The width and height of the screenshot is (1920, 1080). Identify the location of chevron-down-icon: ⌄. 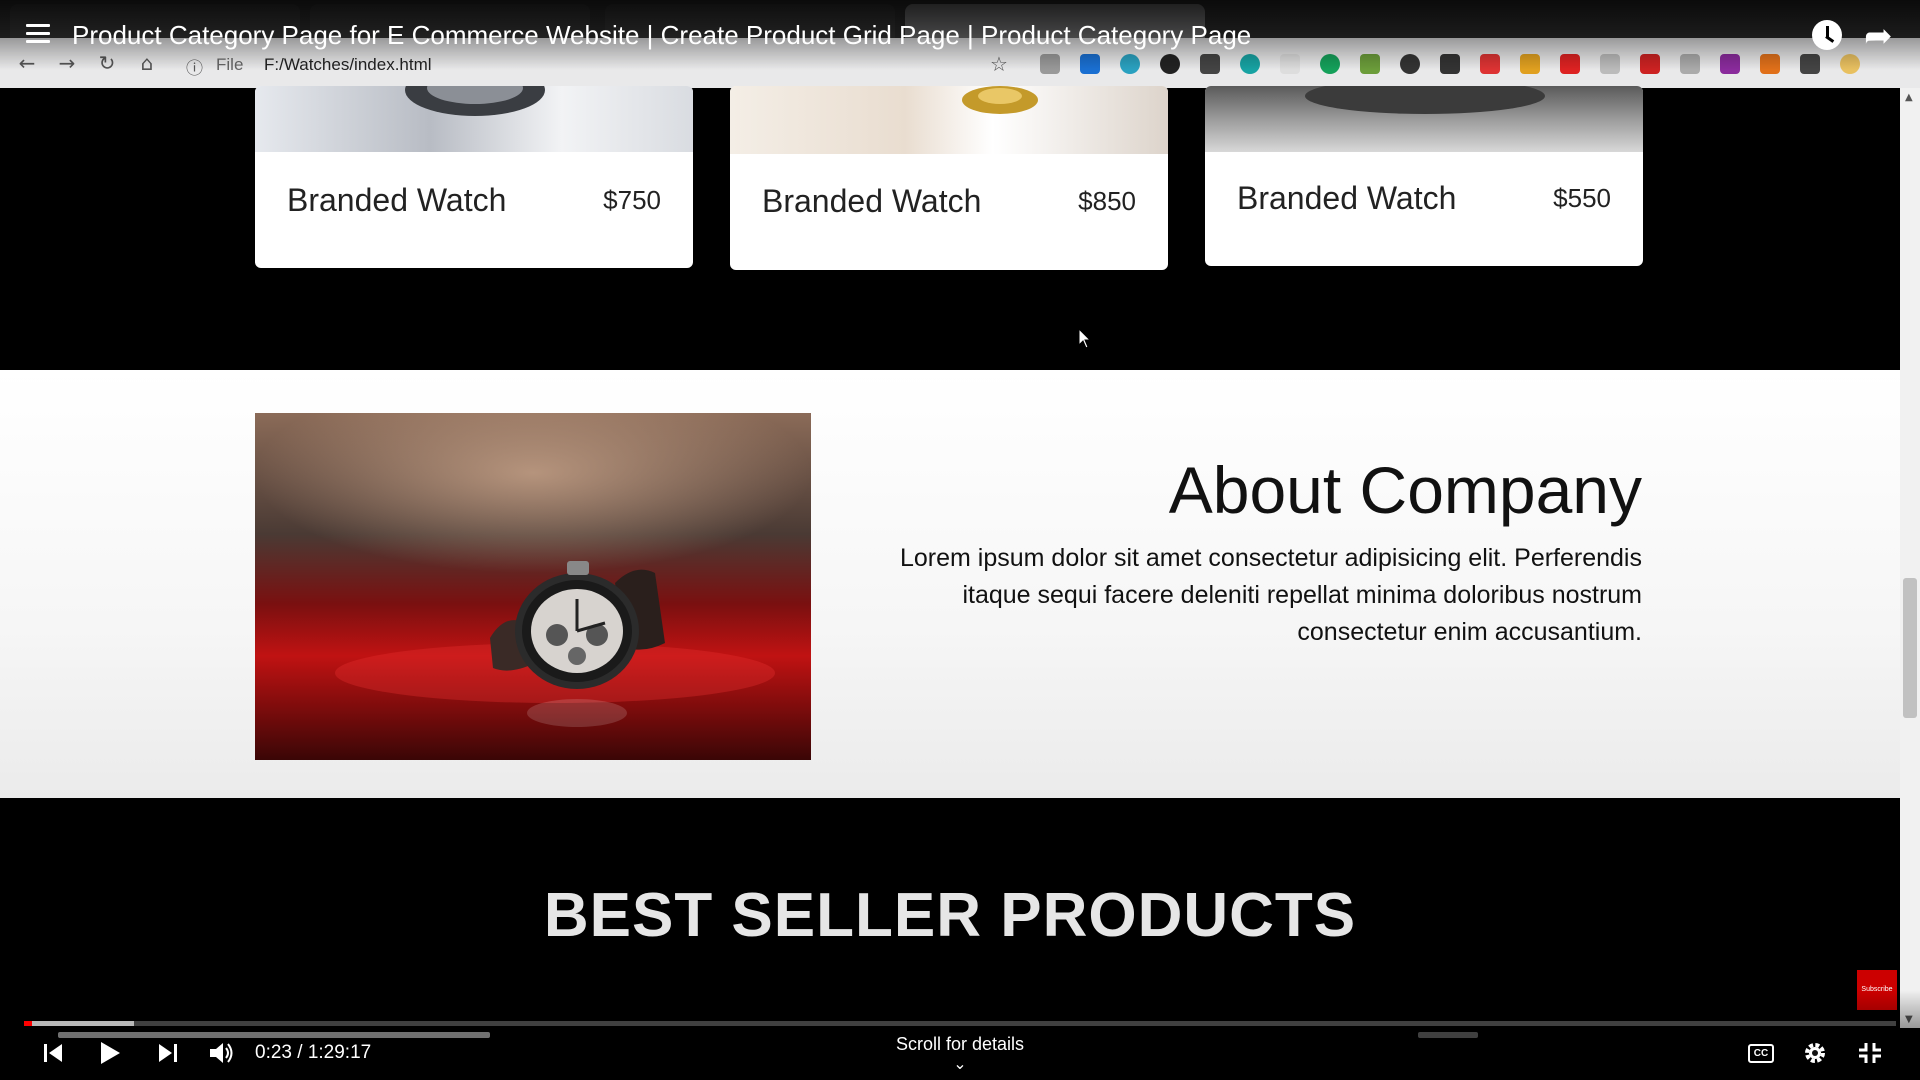
(960, 1063).